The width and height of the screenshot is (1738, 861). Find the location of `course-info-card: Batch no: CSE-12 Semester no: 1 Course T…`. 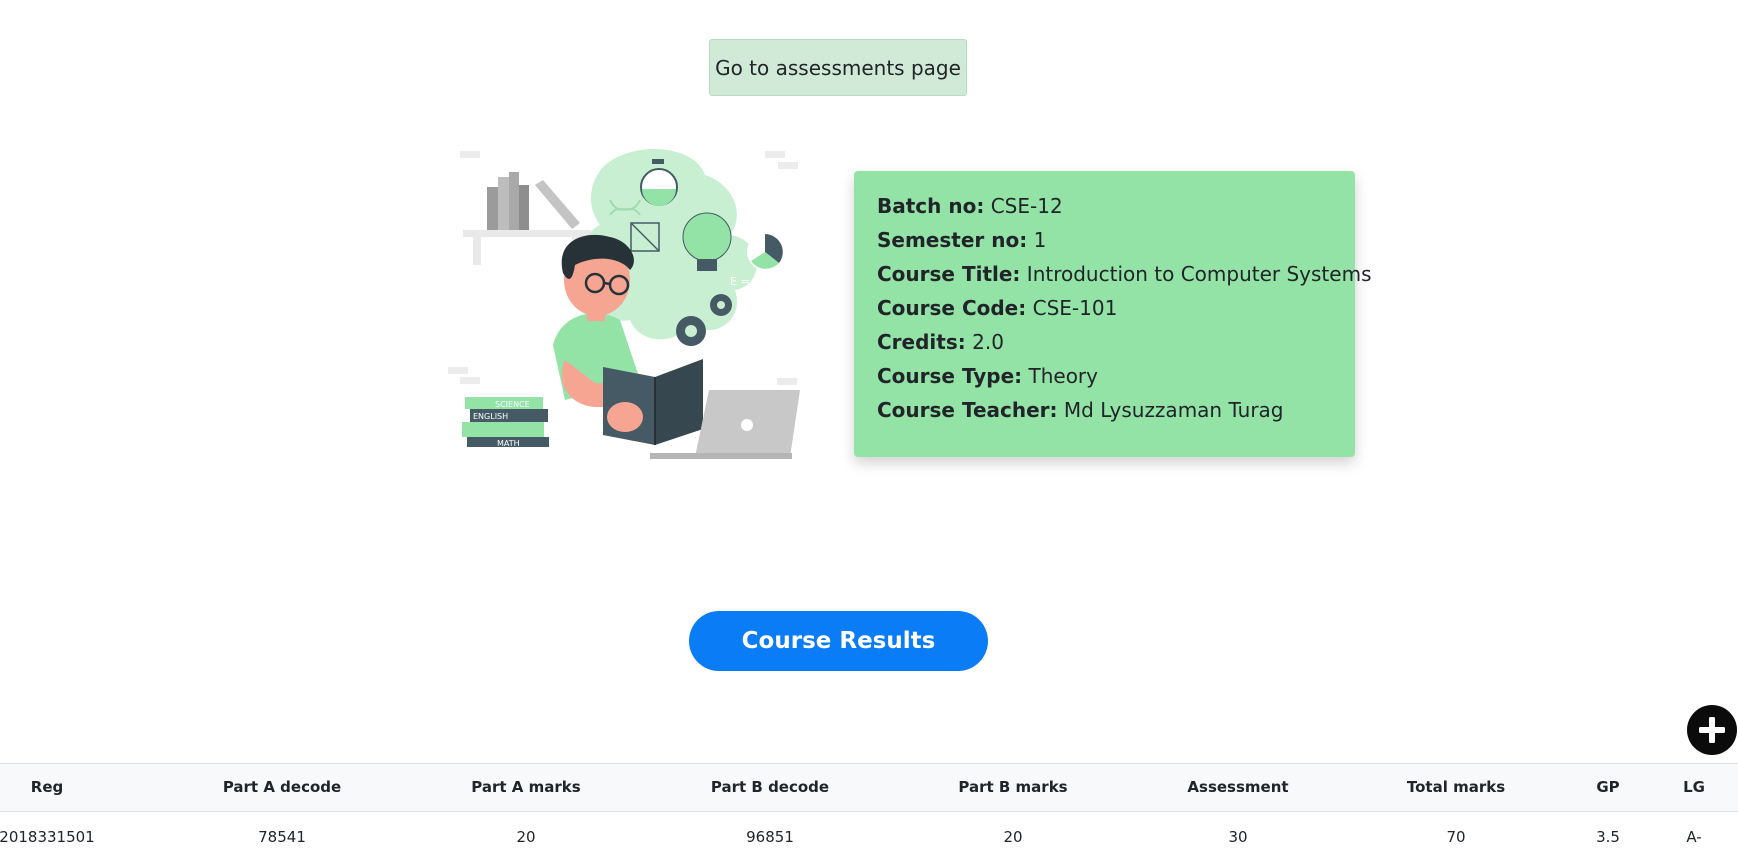

course-info-card: Batch no: CSE-12 Semester no: 1 Course T… is located at coordinates (1112, 314).